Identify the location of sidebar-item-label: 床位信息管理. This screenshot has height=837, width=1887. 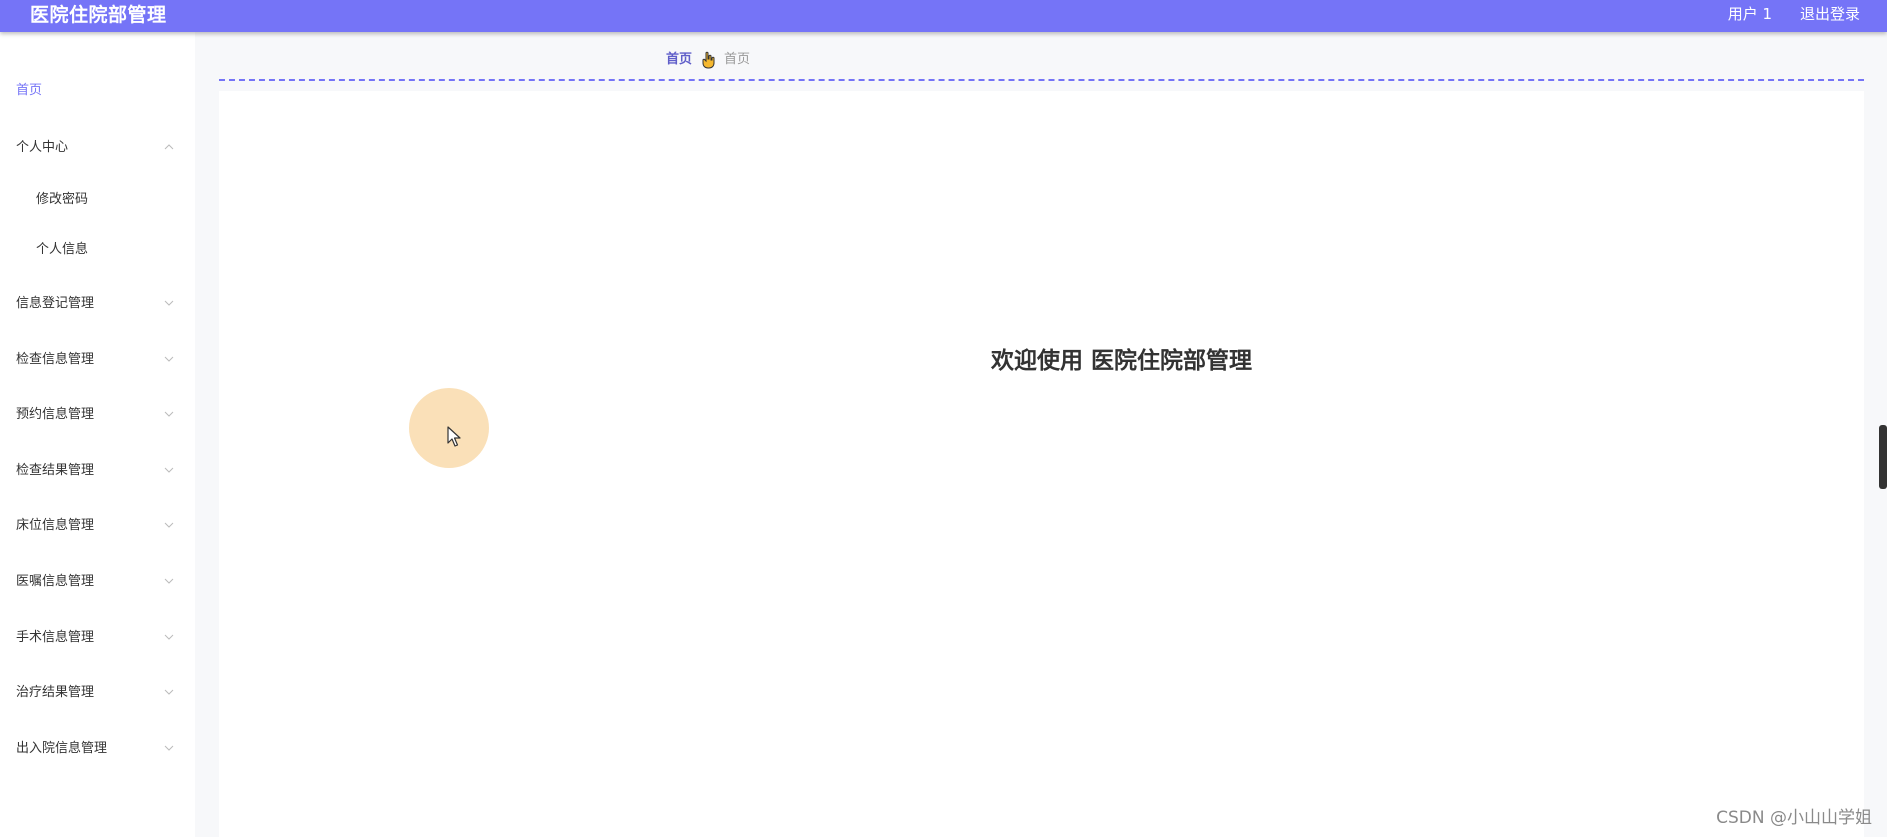
(55, 525).